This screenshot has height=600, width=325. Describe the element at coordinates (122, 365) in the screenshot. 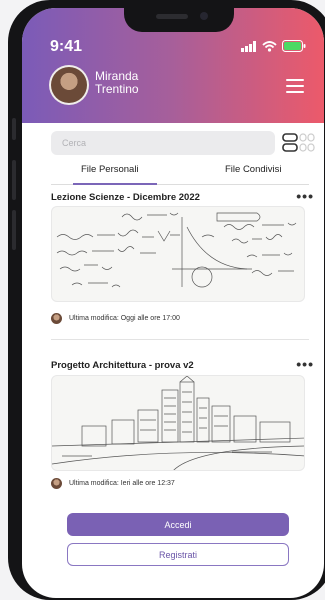

I see `file-title: Progetto Architettura - prova v2` at that location.